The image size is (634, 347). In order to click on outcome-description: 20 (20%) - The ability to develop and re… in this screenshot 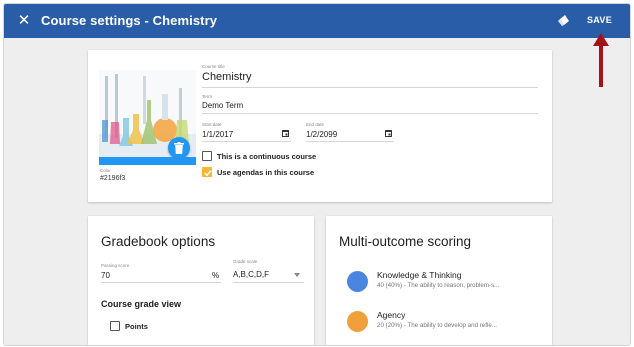, I will do `click(437, 325)`.